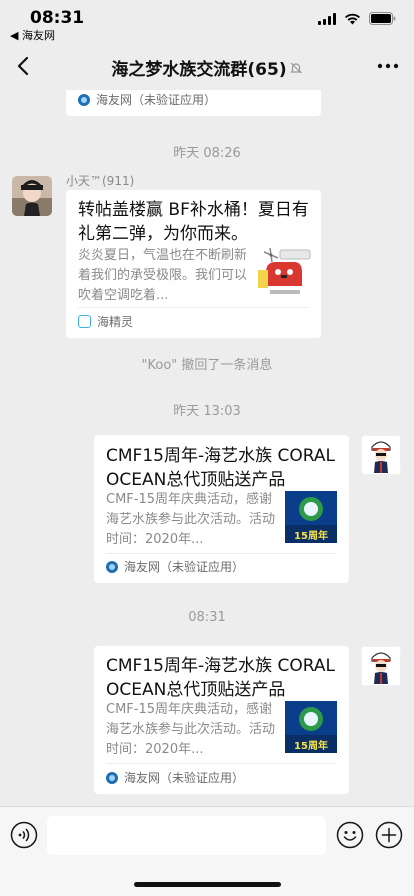  I want to click on emoji-icon, so click(350, 835).